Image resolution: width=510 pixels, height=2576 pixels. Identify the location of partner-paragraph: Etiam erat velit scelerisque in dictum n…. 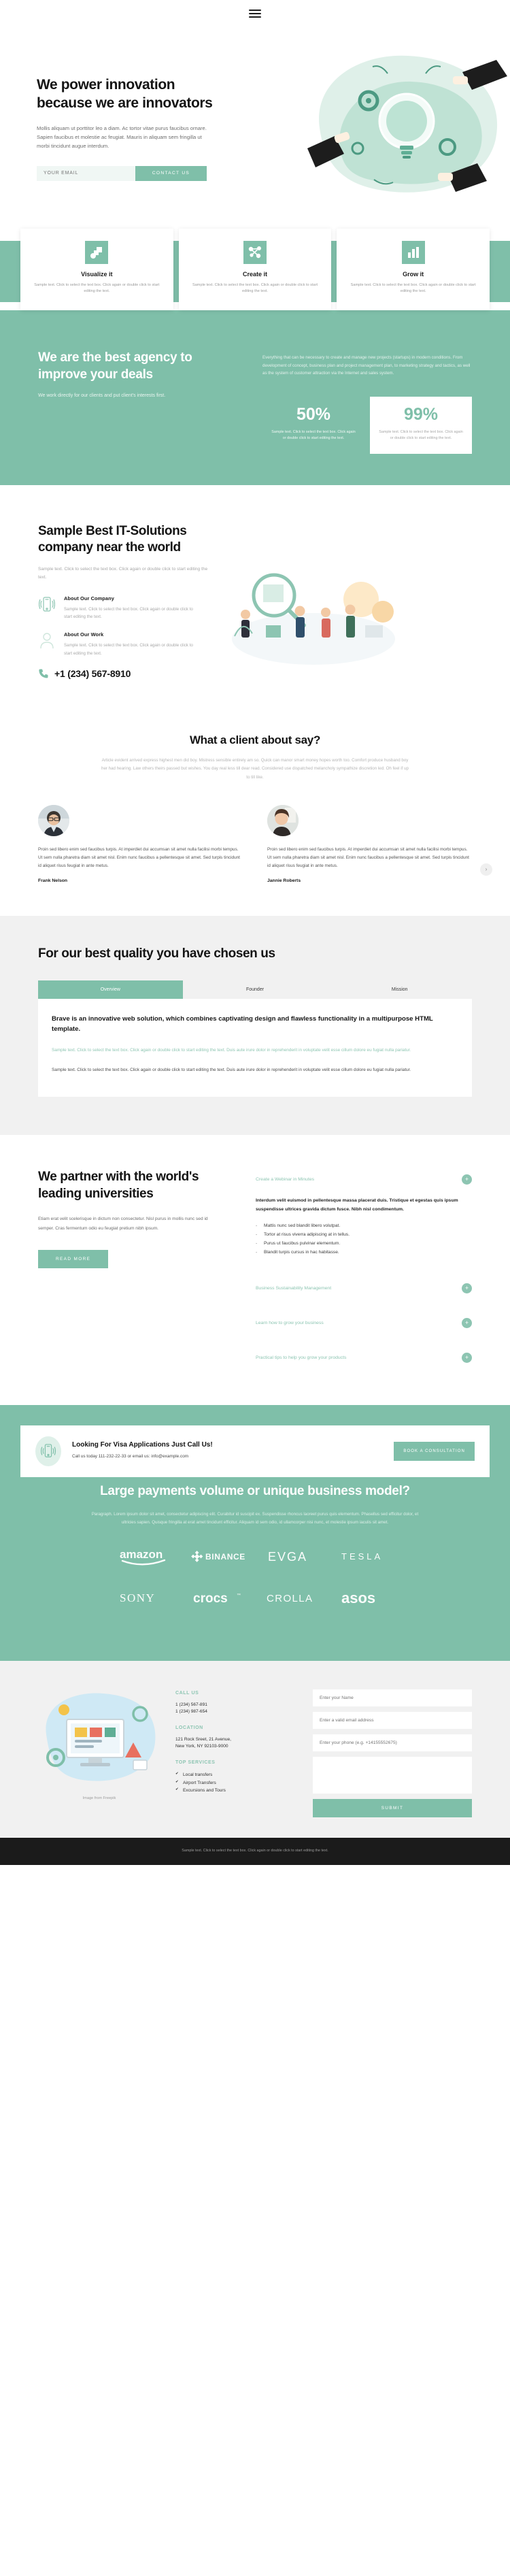
(123, 1225).